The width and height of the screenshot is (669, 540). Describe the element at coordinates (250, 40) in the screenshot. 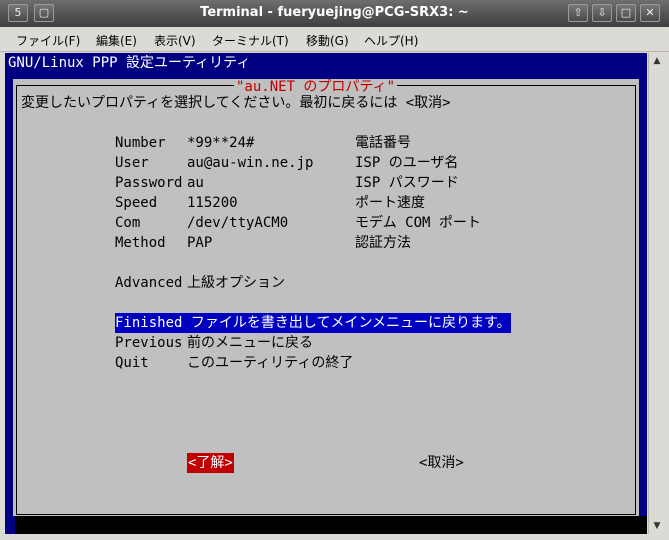

I see `menu-terminal: ターミナル(T)` at that location.